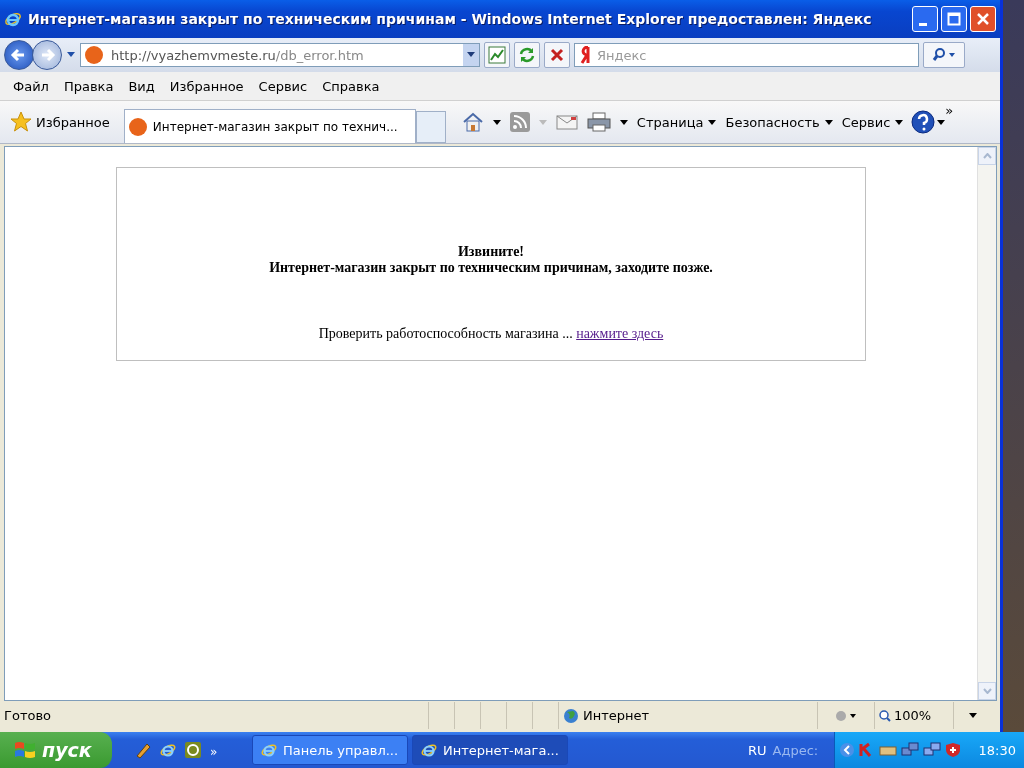  Describe the element at coordinates (571, 715) in the screenshot. I see `globe-icon` at that location.